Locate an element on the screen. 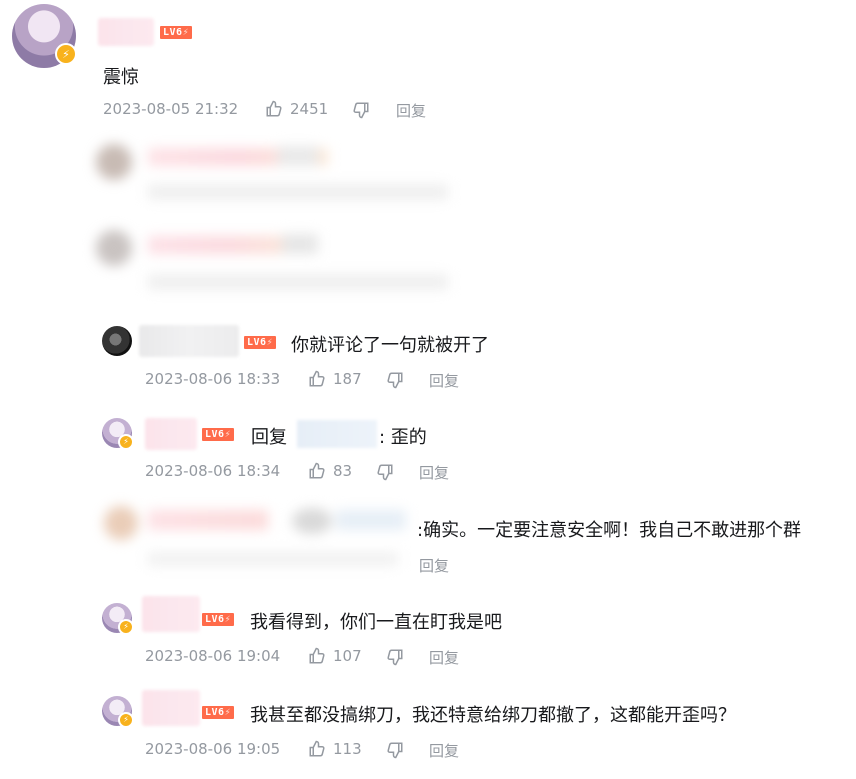  like-count: 187 is located at coordinates (347, 379).